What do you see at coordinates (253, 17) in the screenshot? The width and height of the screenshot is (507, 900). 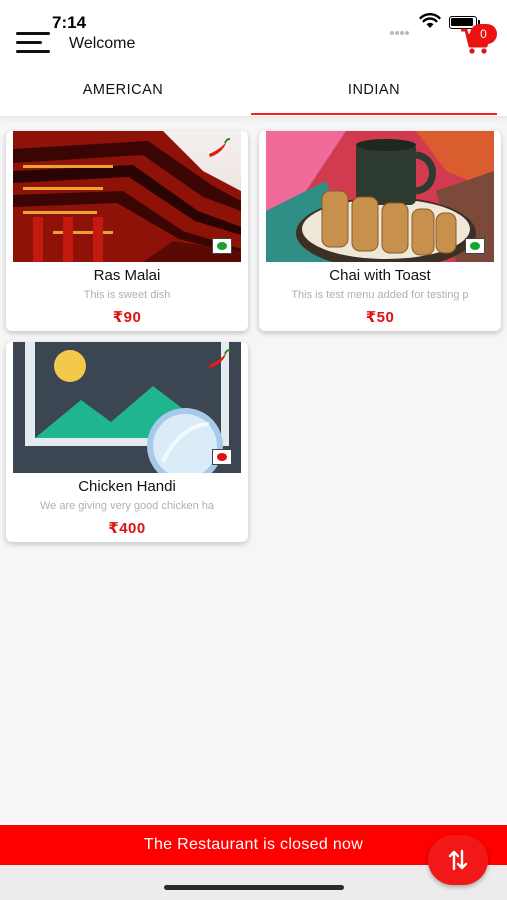 I see `status-bar: 7:14` at bounding box center [253, 17].